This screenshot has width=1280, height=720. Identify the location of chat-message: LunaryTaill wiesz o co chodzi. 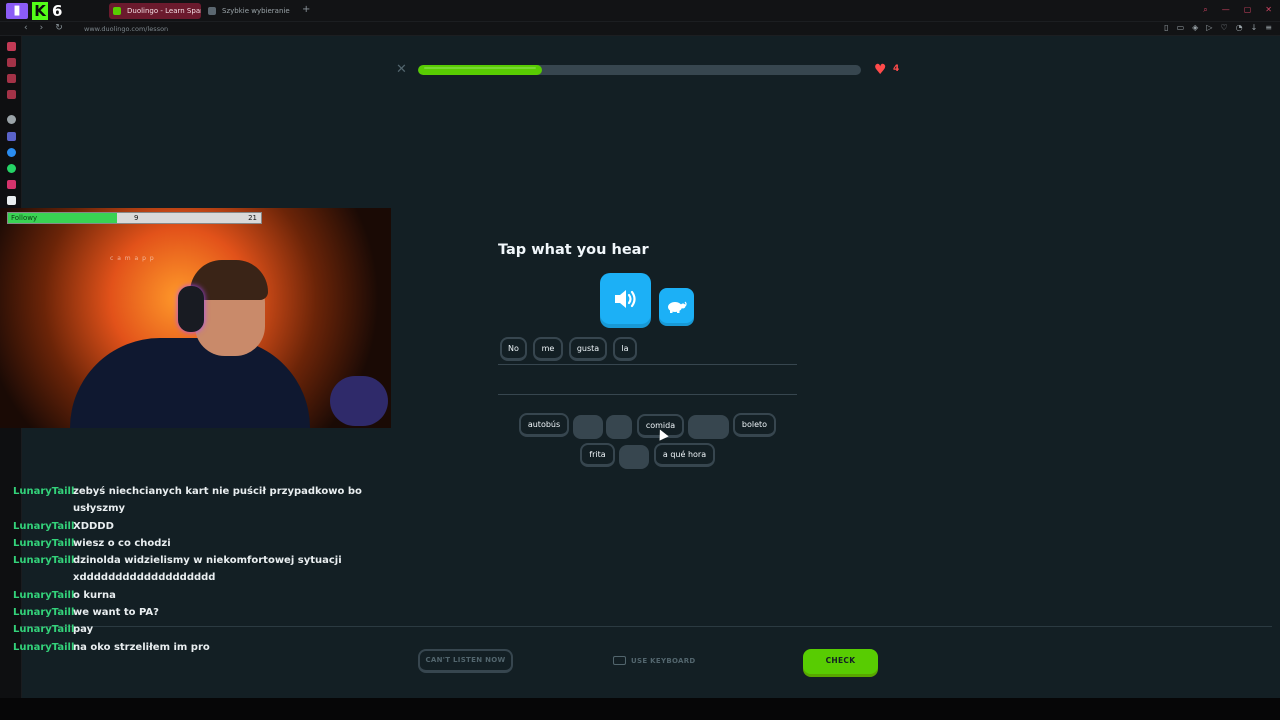
(193, 543).